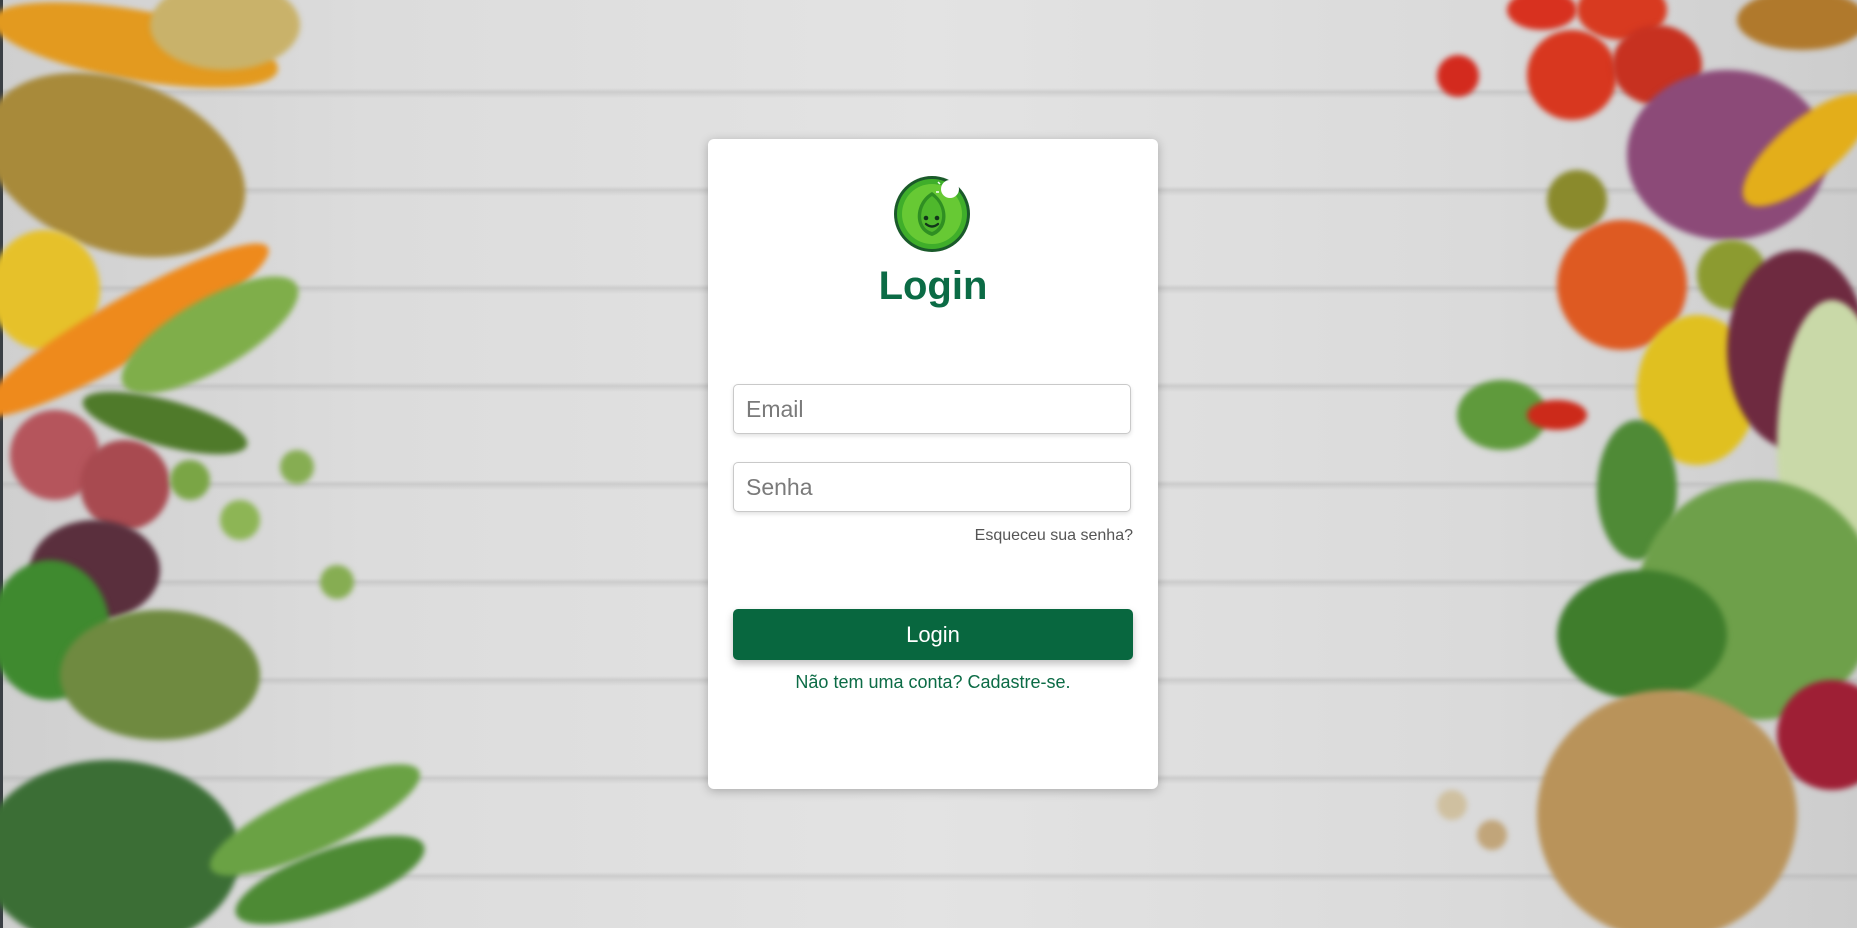  Describe the element at coordinates (933, 286) in the screenshot. I see `page-title: Login` at that location.